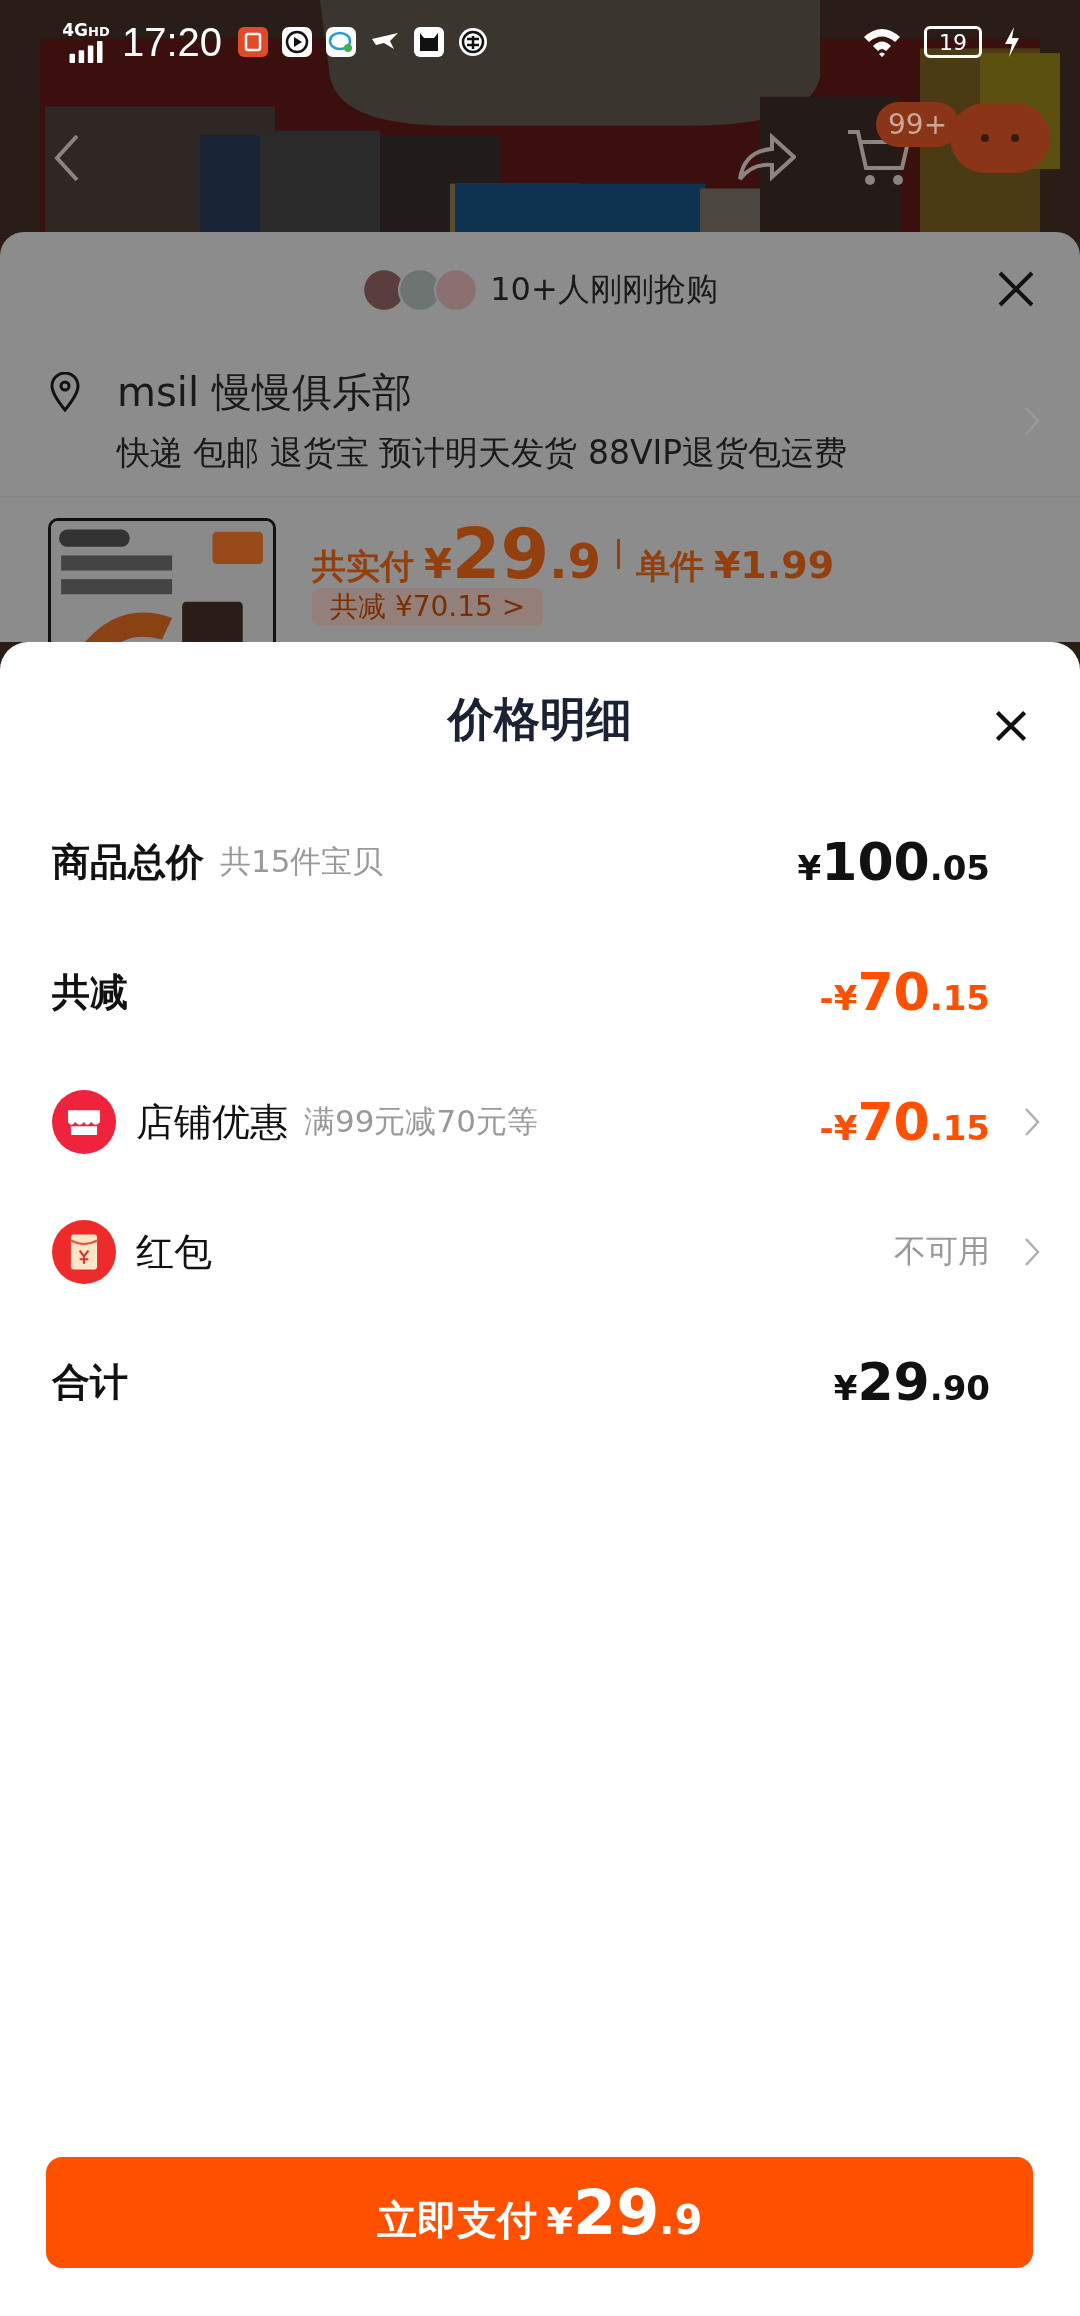 The image size is (1080, 2316). What do you see at coordinates (86, 31) in the screenshot?
I see `network-type: 4GHD` at bounding box center [86, 31].